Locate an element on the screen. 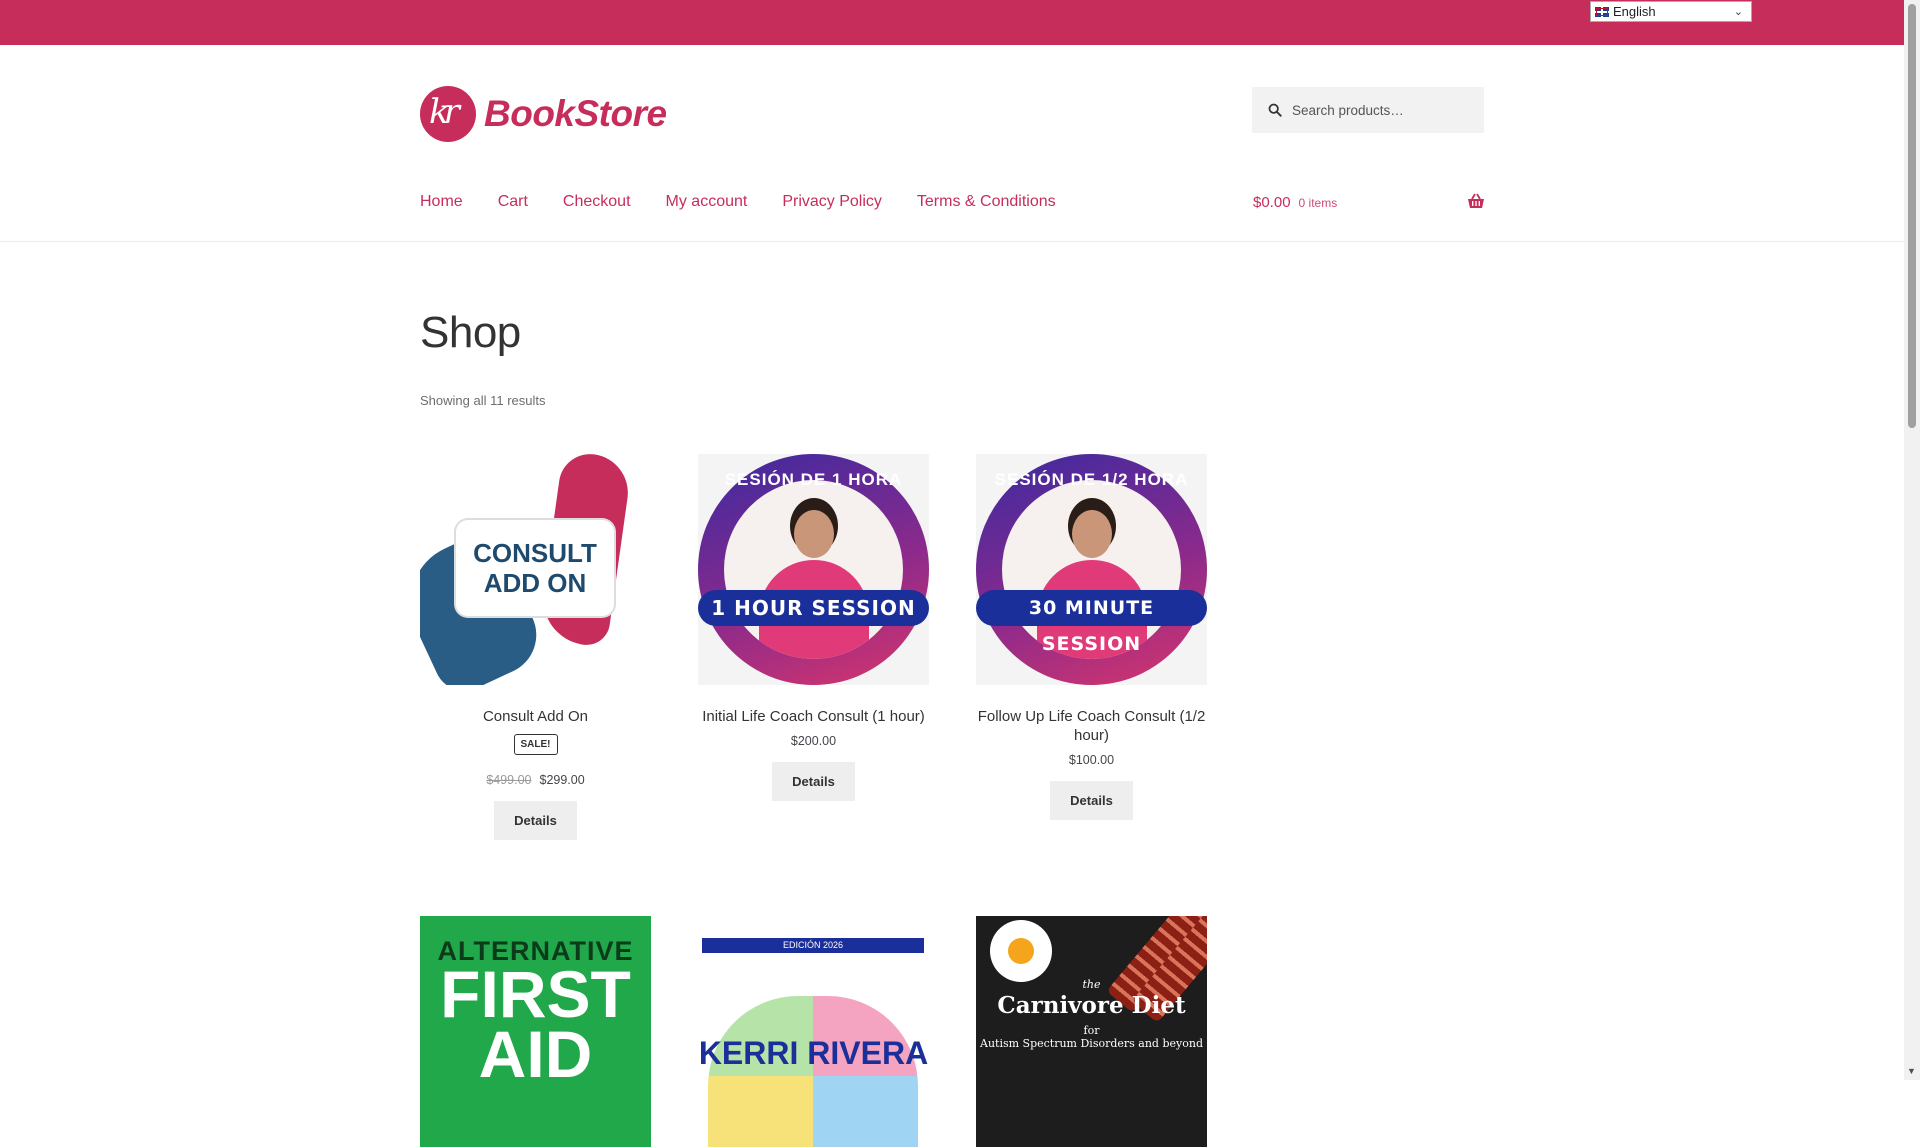  nav-terms-conditions: Terms & Conditions is located at coordinates (986, 202).